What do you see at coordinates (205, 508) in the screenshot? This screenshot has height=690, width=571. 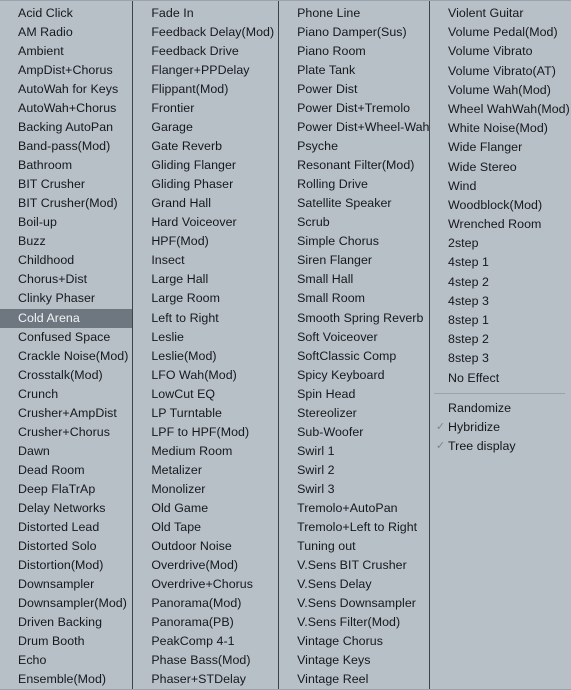 I see `menu-item-old-game: Old Game` at bounding box center [205, 508].